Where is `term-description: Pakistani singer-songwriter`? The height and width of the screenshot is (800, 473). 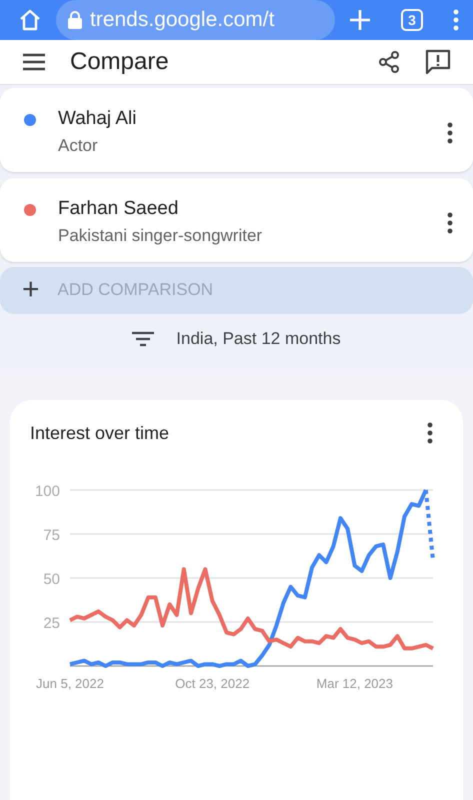
term-description: Pakistani singer-songwriter is located at coordinates (161, 236).